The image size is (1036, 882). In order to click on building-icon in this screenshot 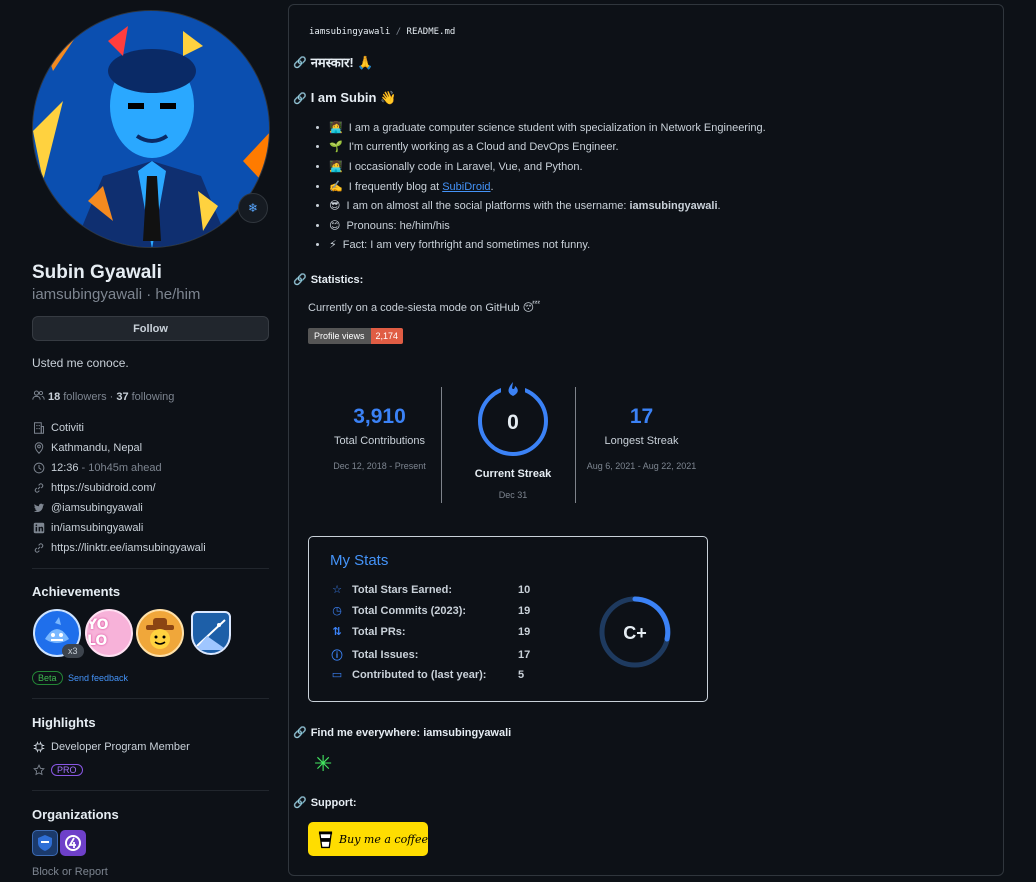, I will do `click(38, 427)`.